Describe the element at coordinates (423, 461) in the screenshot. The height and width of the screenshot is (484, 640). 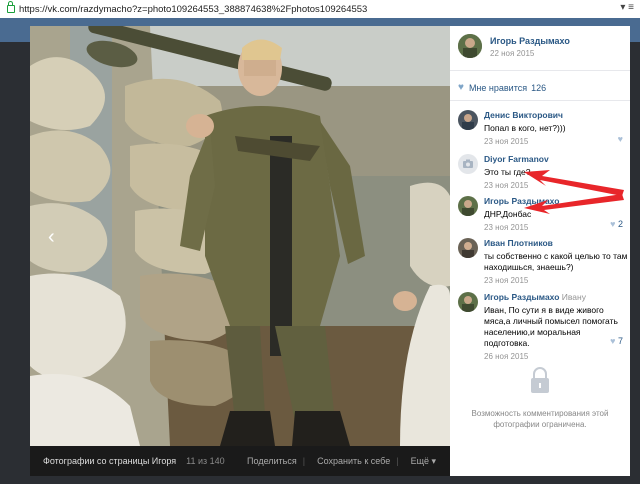
I see `more-button: Ещё ▾` at that location.